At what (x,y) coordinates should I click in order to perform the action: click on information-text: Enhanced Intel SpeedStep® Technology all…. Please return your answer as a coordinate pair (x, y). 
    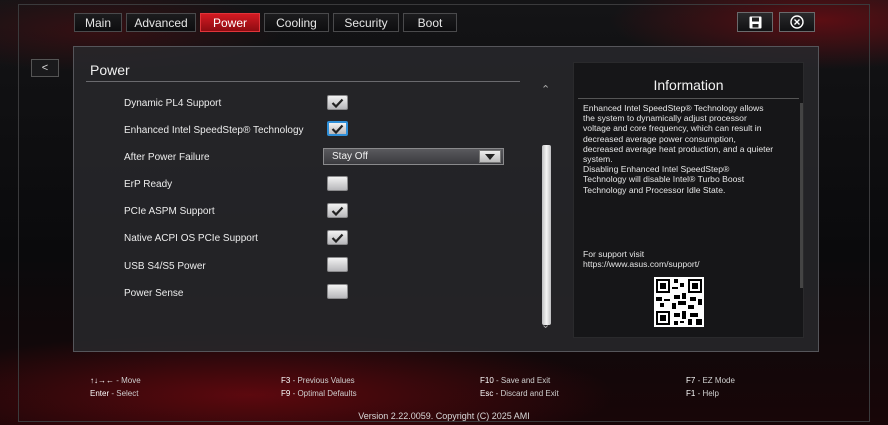
    Looking at the image, I should click on (685, 149).